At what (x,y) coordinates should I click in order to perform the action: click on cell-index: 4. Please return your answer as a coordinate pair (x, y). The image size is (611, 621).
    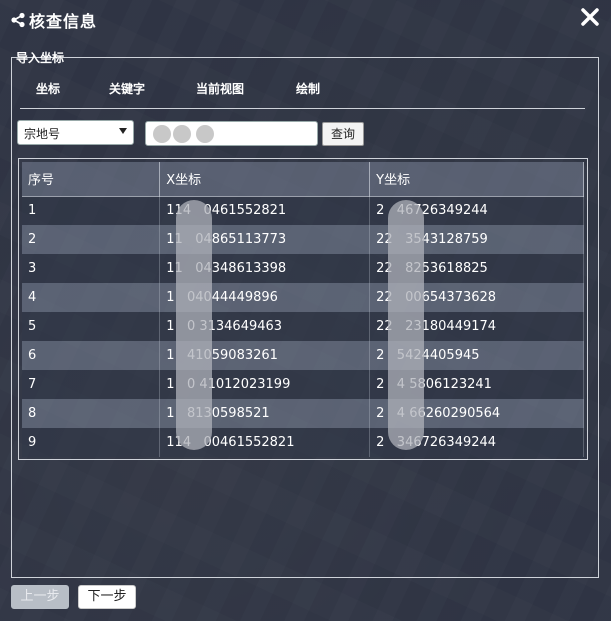
    Looking at the image, I should click on (91, 297).